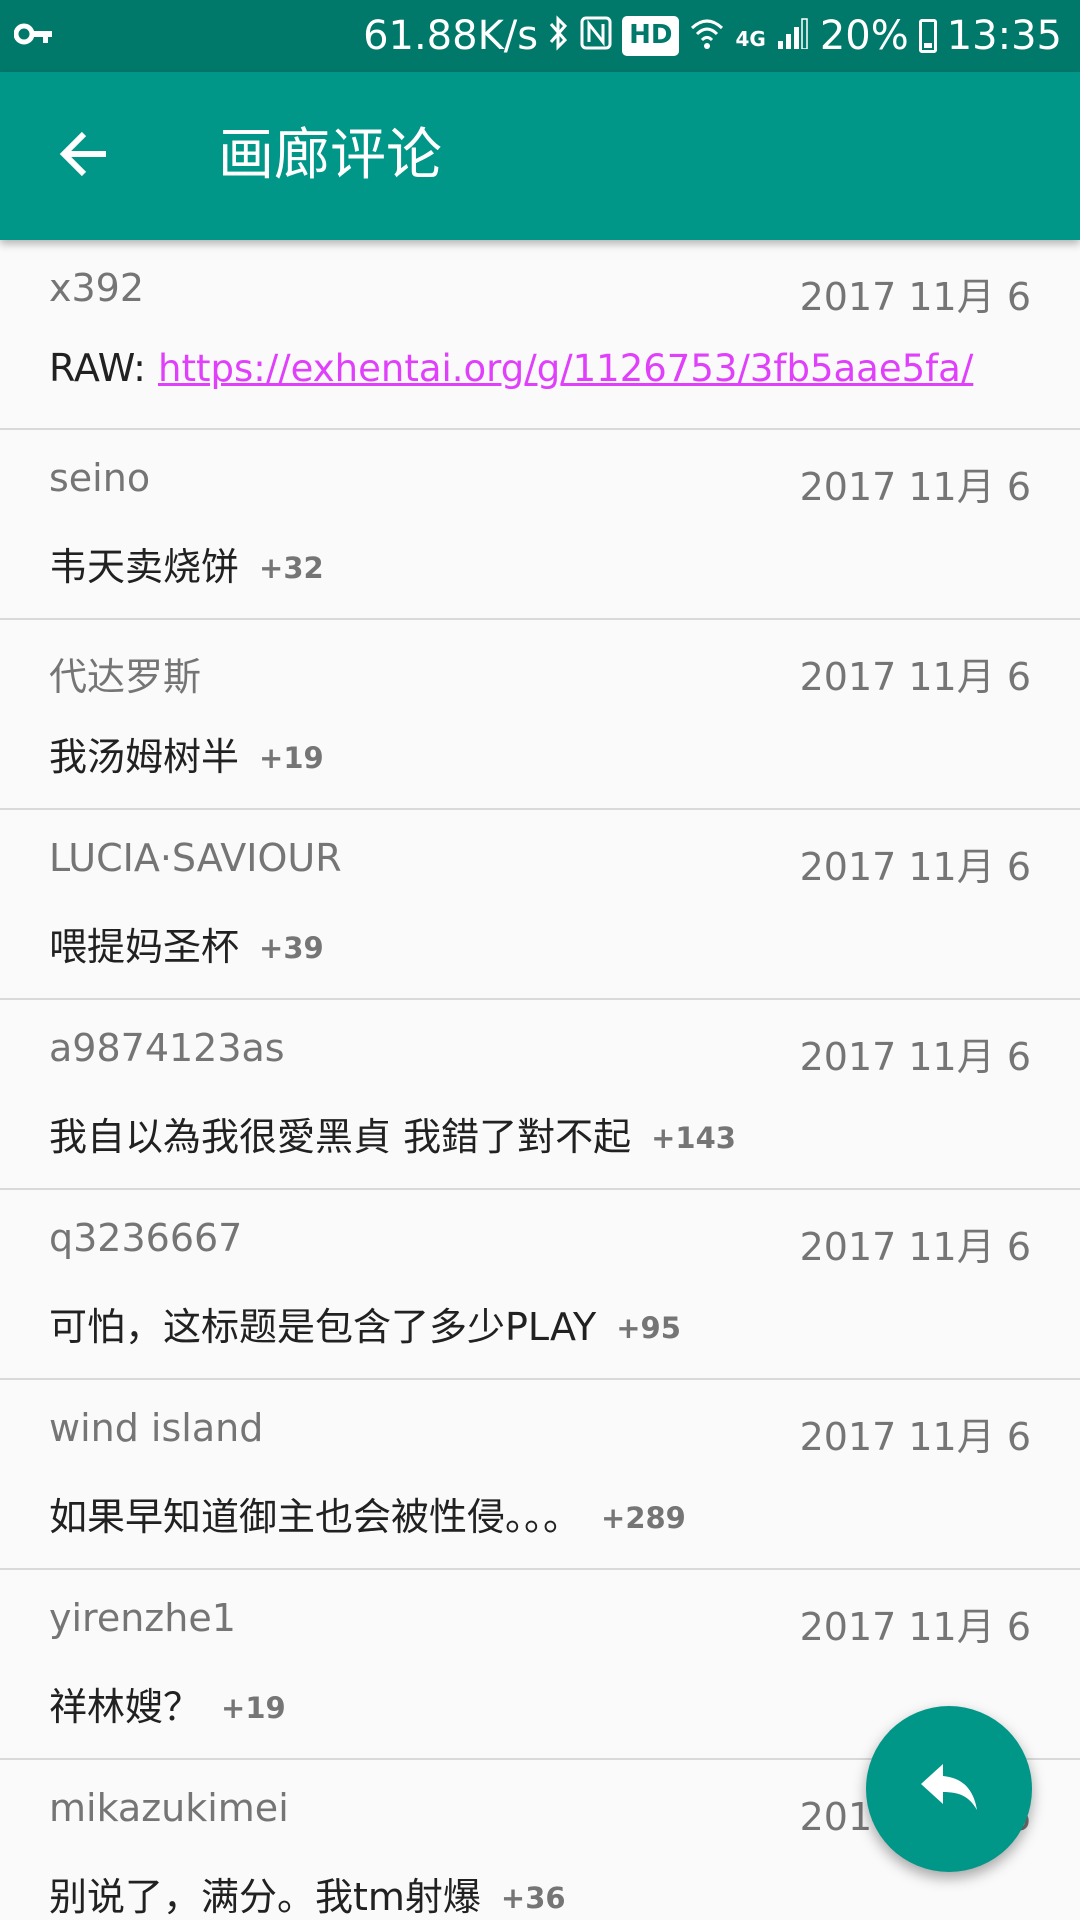 The image size is (1080, 1920). What do you see at coordinates (315, 1517) in the screenshot?
I see `comment-text: 如果早知道御主也会被性侵。。。` at bounding box center [315, 1517].